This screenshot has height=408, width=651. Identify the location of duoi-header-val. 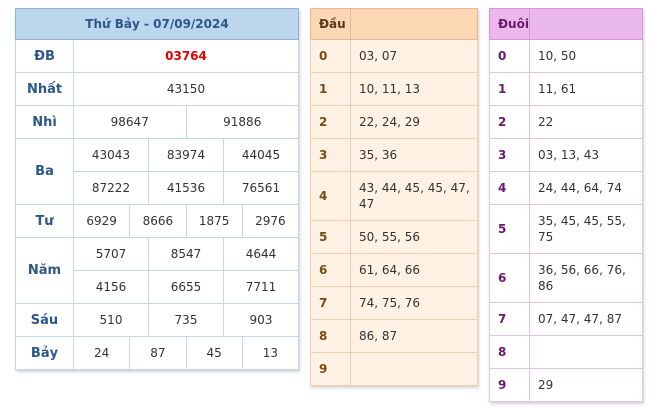
(586, 24).